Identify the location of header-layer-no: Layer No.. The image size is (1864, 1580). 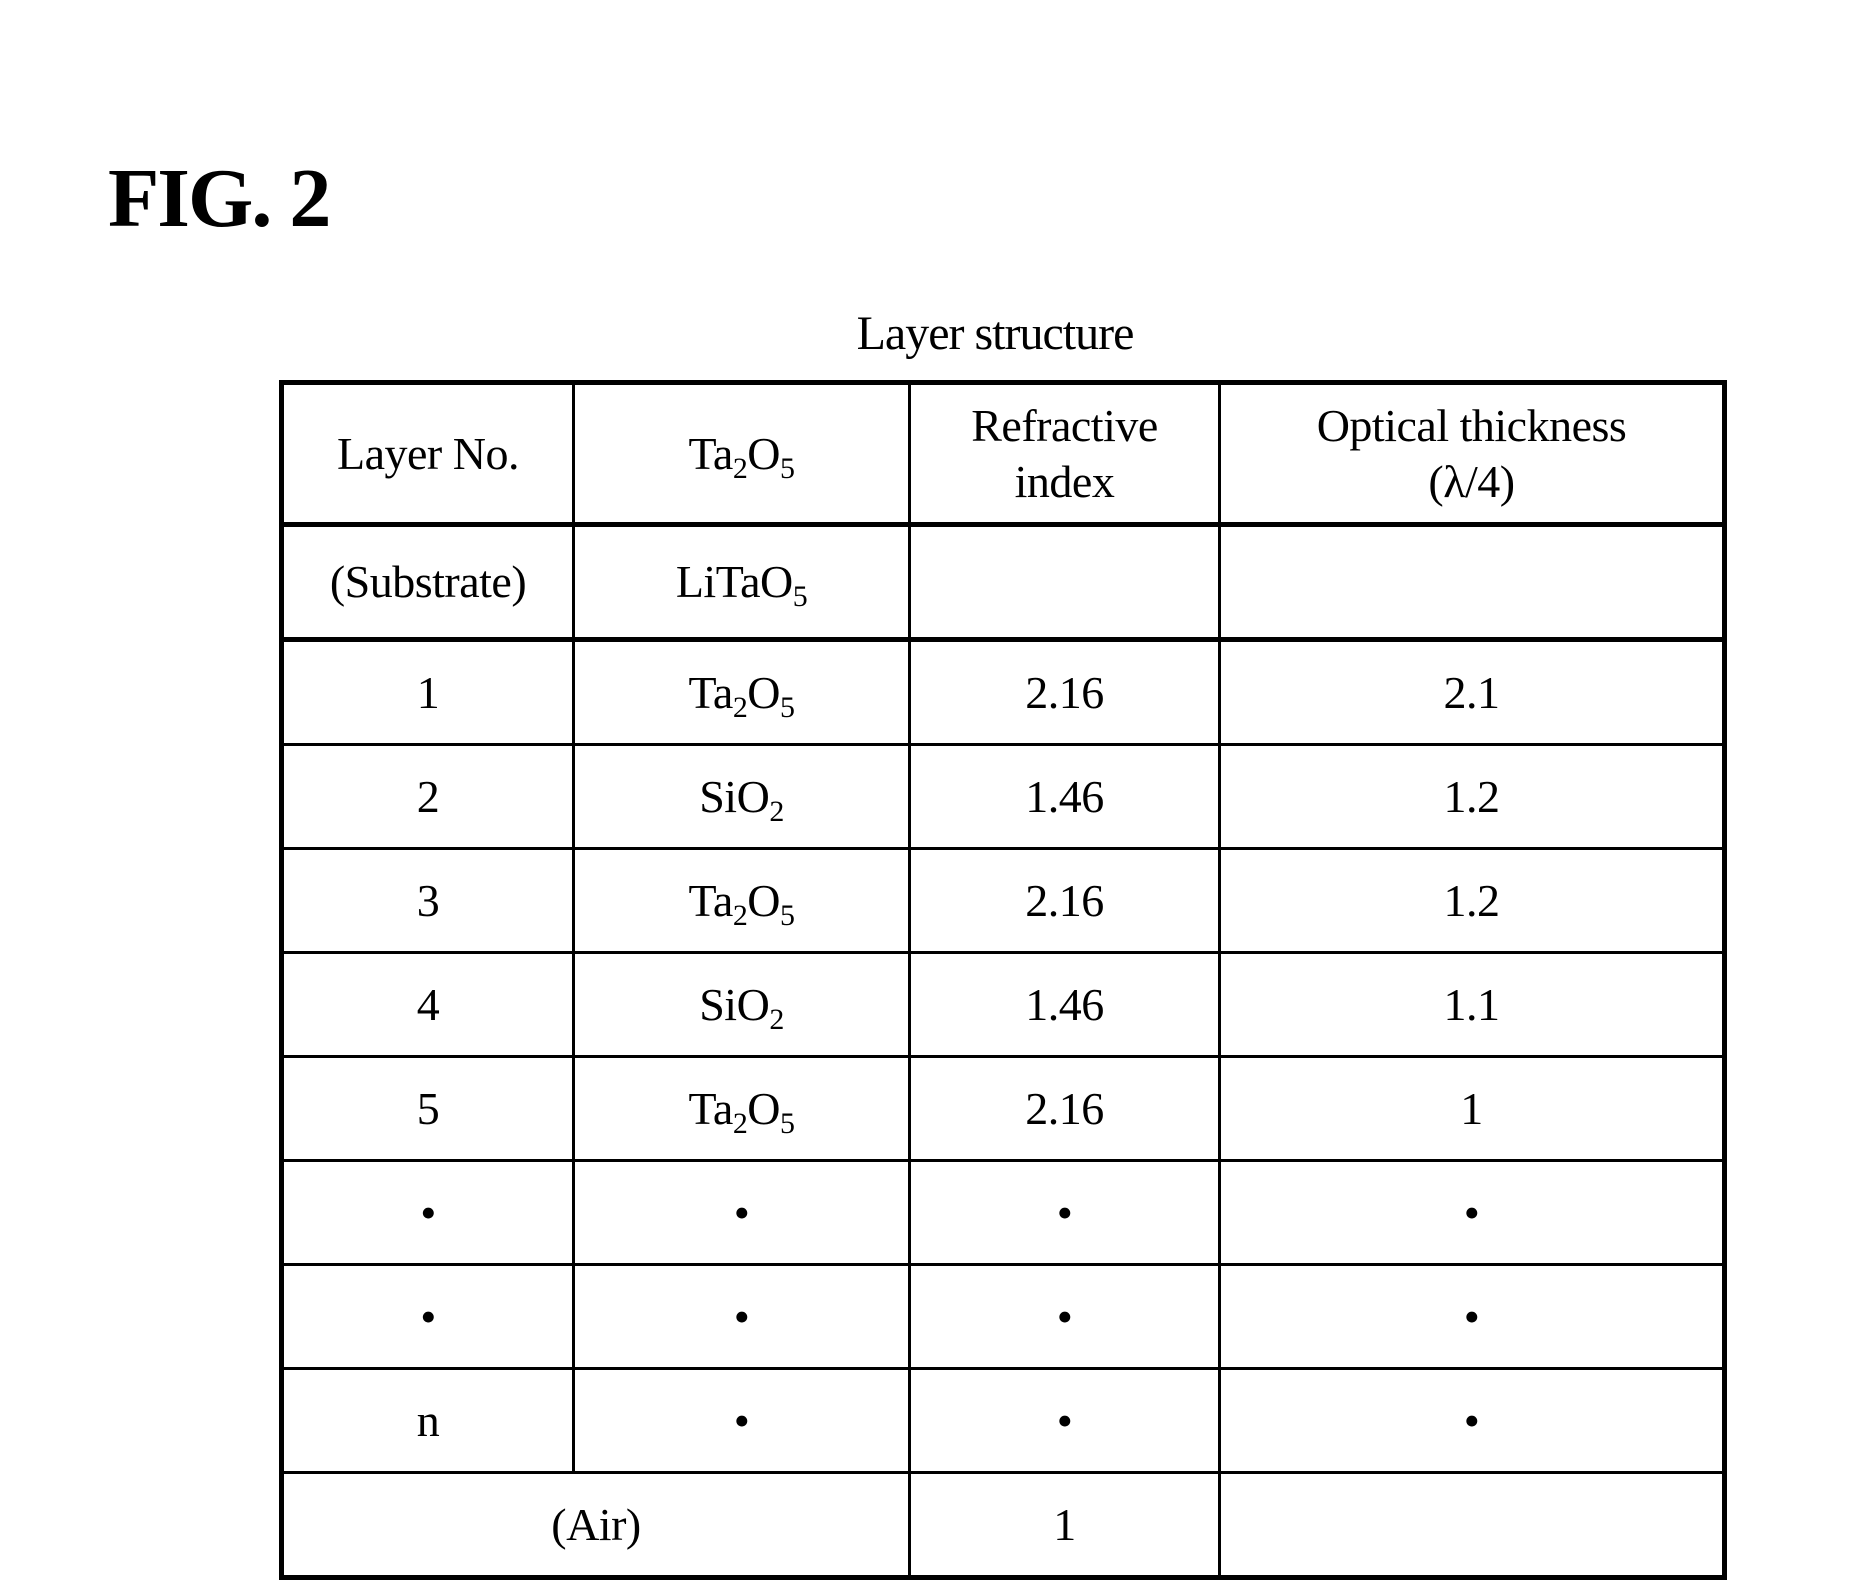
(427, 453).